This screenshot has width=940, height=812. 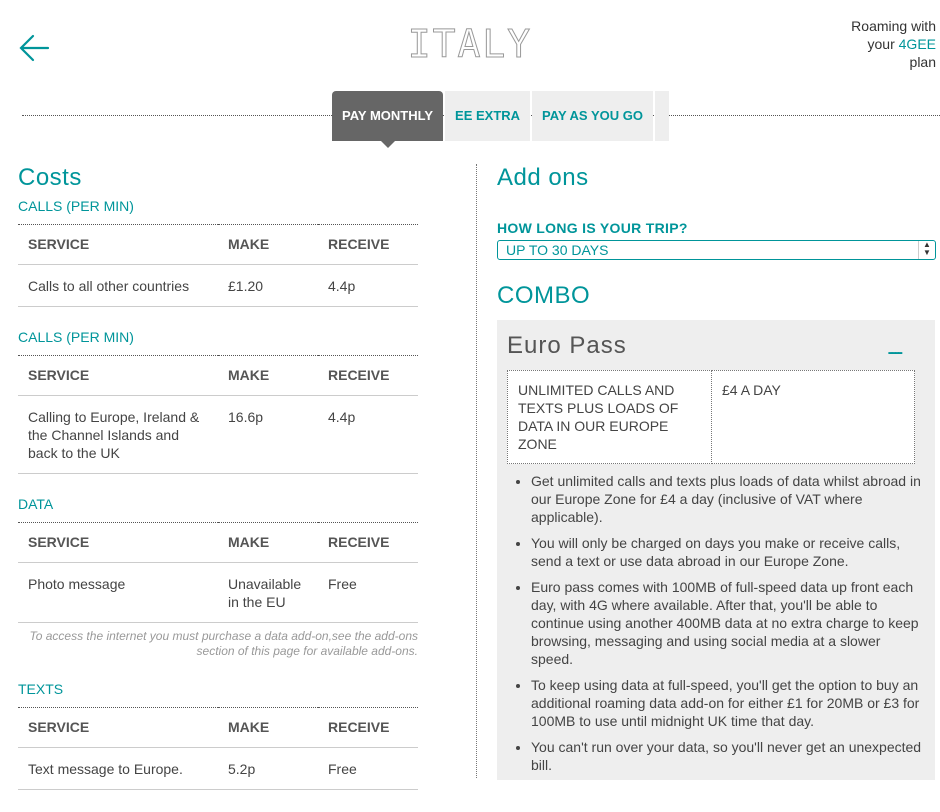 I want to click on make-cell: £1.20, so click(x=268, y=285).